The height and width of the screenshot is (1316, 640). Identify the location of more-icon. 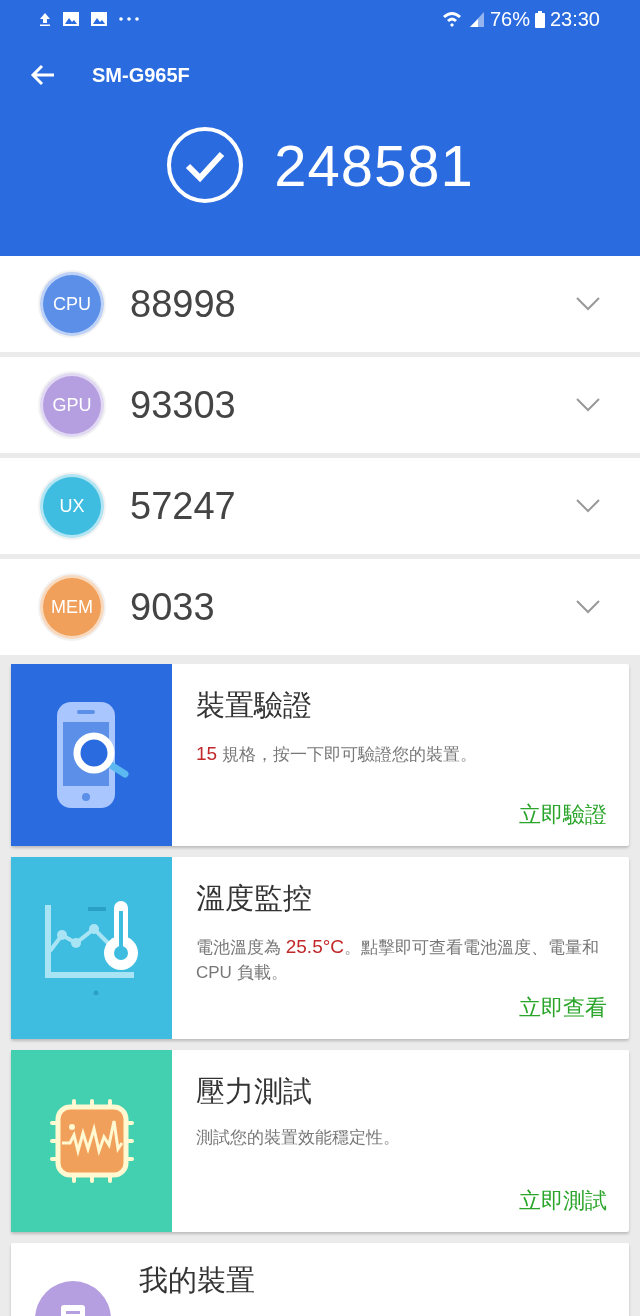
(129, 19).